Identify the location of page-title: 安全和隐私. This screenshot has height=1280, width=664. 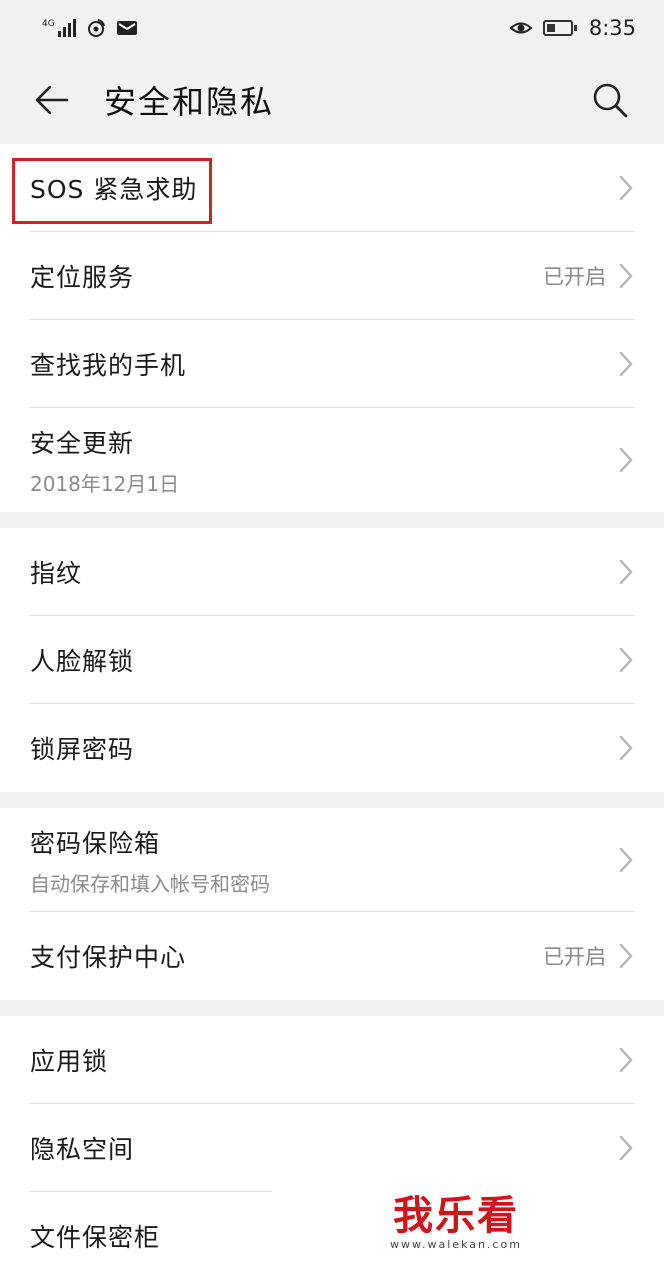
(189, 102).